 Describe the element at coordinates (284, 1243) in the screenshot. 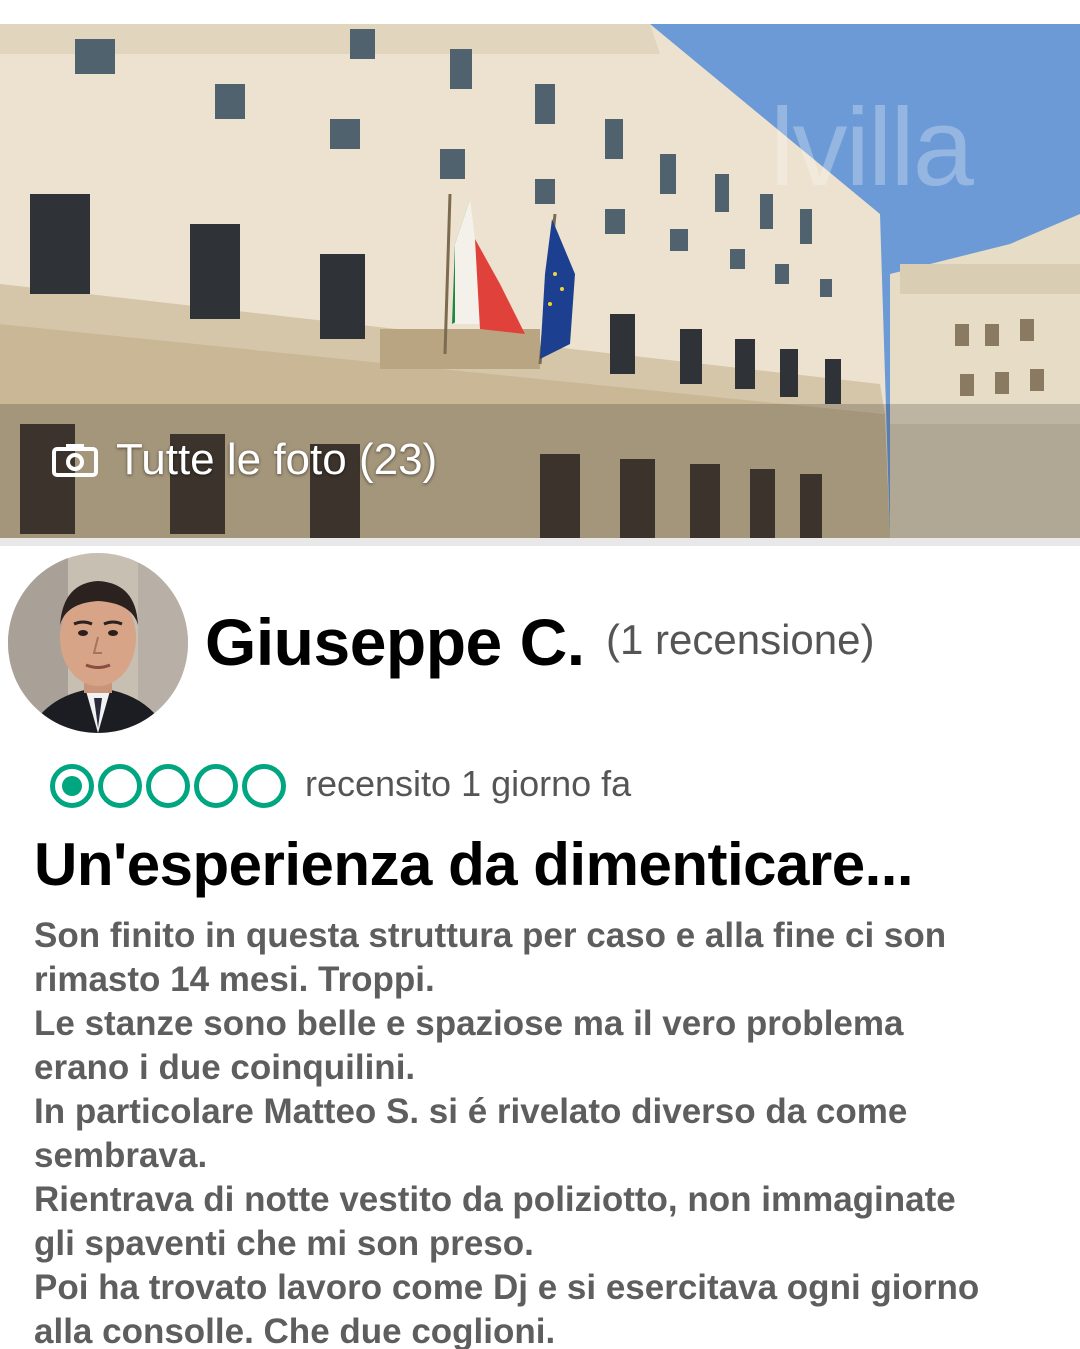

I see `review-body-line: gli spaventi che mi son preso.` at that location.